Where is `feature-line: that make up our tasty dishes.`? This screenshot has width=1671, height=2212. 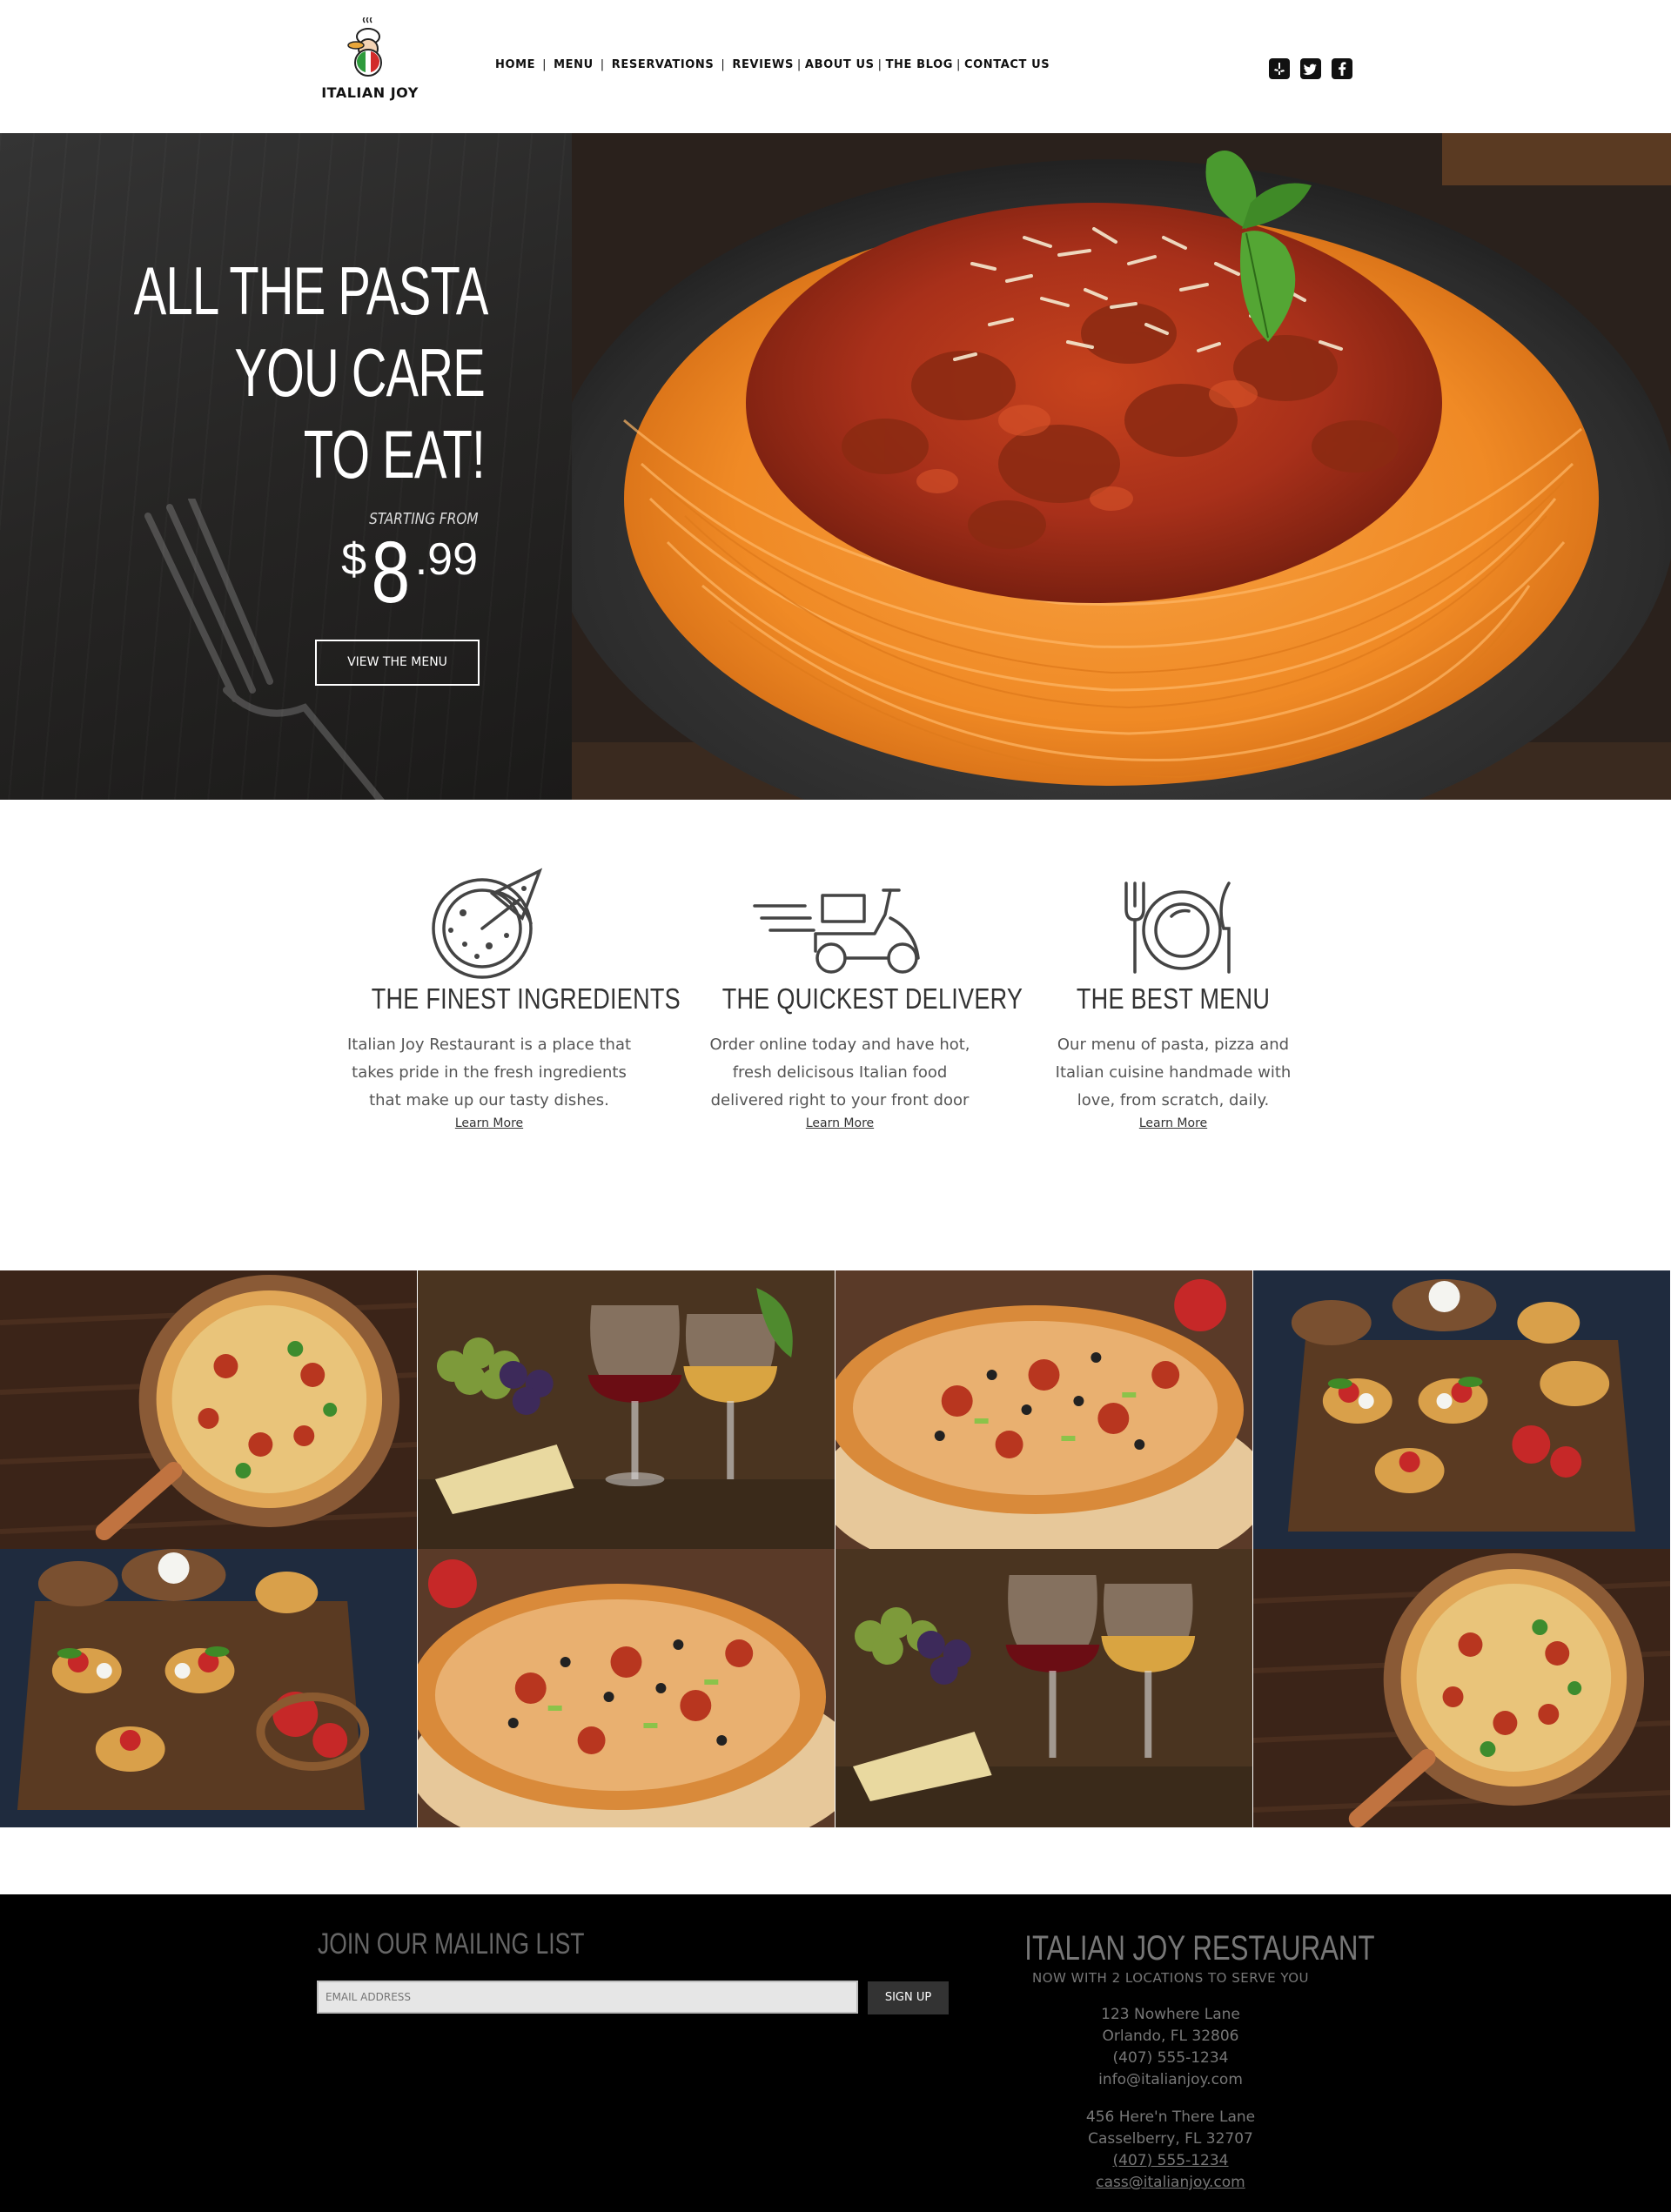
feature-line: that make up our tasty dishes. is located at coordinates (489, 1100).